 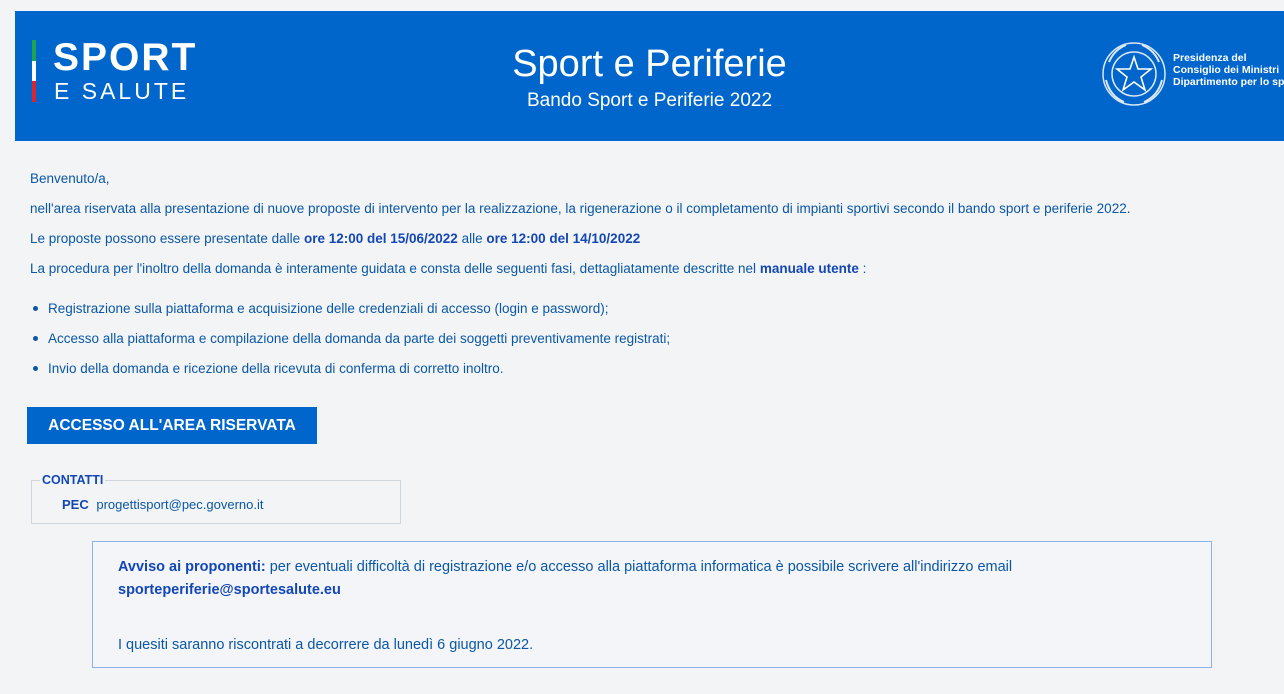 What do you see at coordinates (229, 590) in the screenshot?
I see `notice-email-link: sporteperiferie@sportesalute.eu` at bounding box center [229, 590].